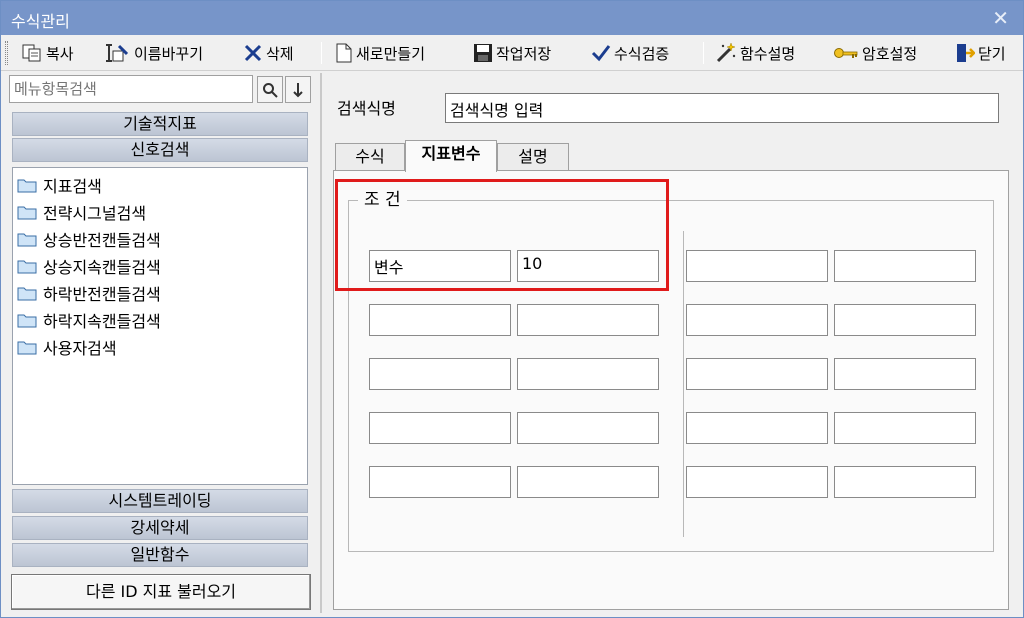 The width and height of the screenshot is (1024, 618). I want to click on rename-button: 이름바꾸기, so click(154, 53).